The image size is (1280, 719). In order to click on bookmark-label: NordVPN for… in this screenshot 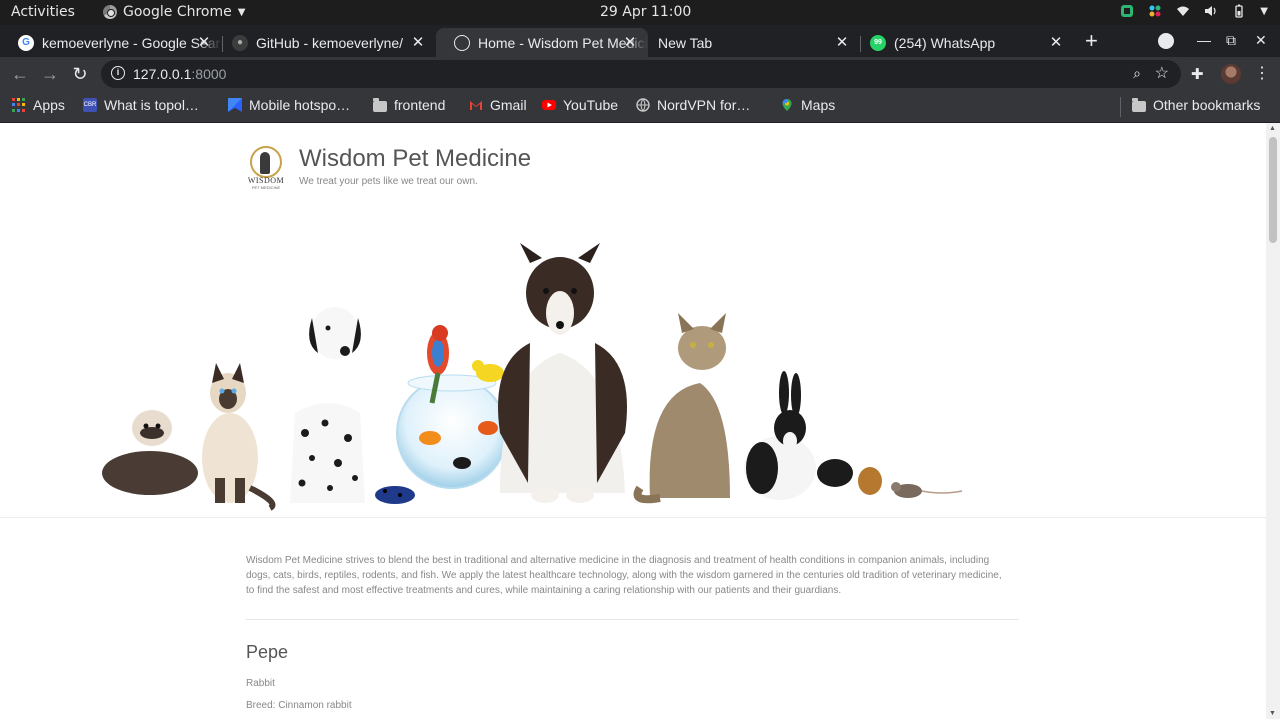, I will do `click(704, 105)`.